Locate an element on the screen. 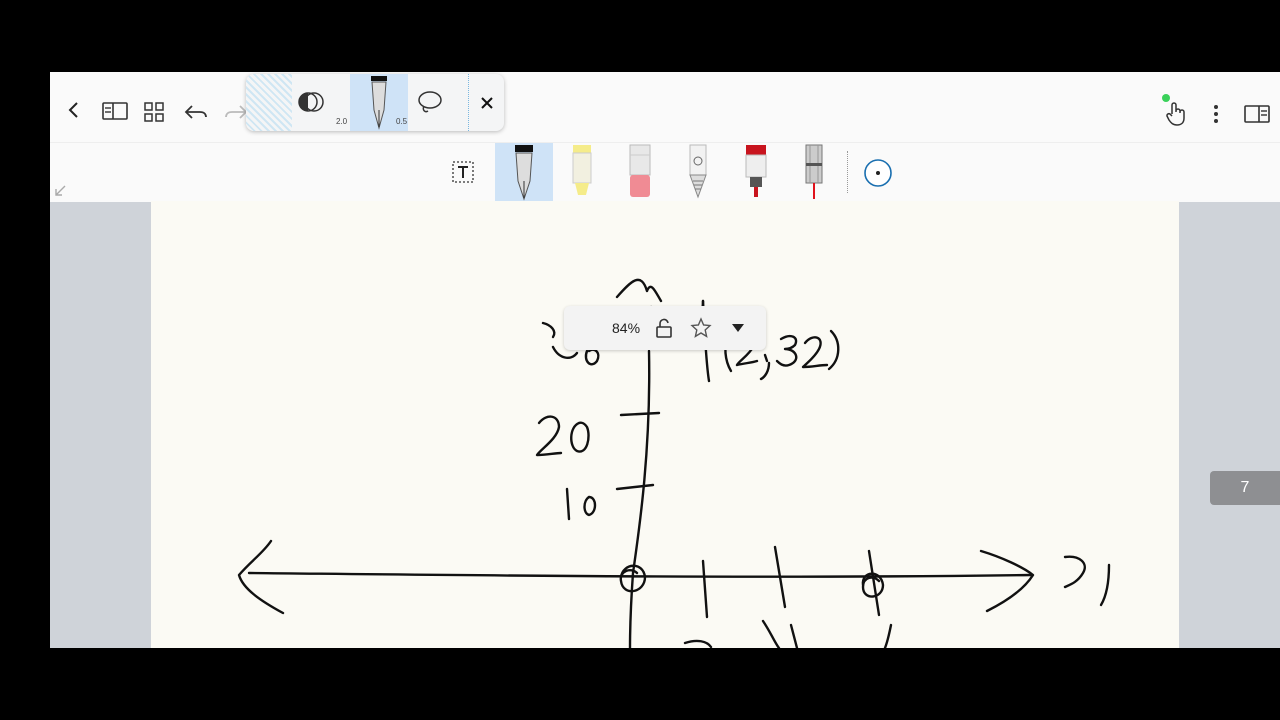  zoom-popup: 84% is located at coordinates (665, 328).